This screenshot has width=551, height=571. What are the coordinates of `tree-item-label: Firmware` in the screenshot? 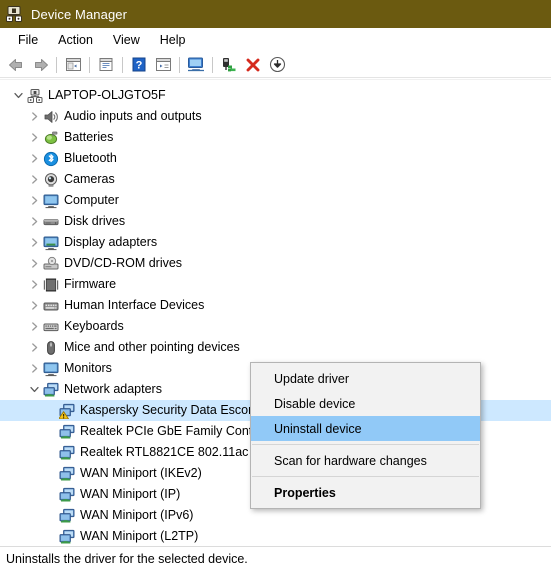 It's located at (90, 284).